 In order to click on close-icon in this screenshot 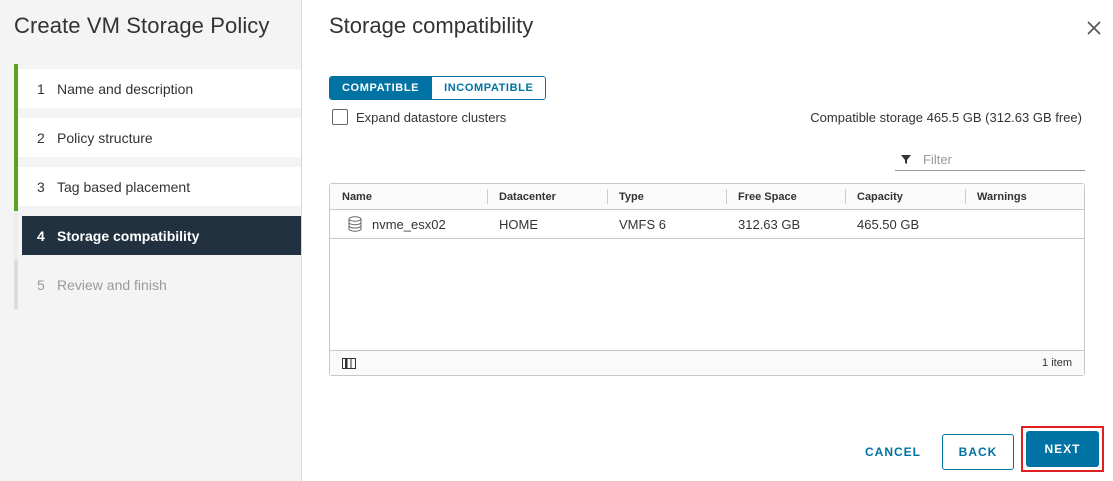, I will do `click(1094, 28)`.